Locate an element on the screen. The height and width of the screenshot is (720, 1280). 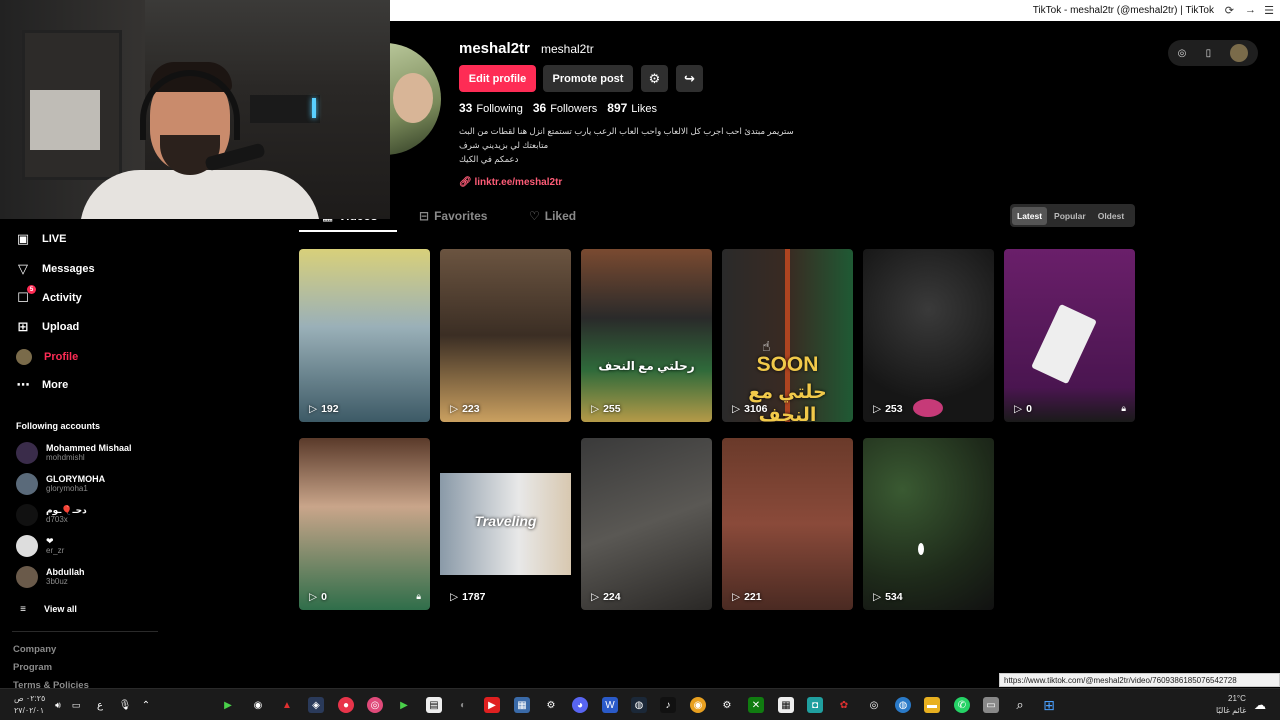
tab-favorites: ⊟ Favorites is located at coordinates (453, 216).